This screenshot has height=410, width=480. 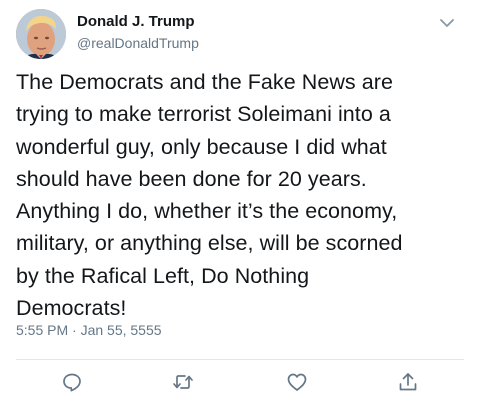 What do you see at coordinates (136, 21) in the screenshot?
I see `author-name: Donald J. Trump` at bounding box center [136, 21].